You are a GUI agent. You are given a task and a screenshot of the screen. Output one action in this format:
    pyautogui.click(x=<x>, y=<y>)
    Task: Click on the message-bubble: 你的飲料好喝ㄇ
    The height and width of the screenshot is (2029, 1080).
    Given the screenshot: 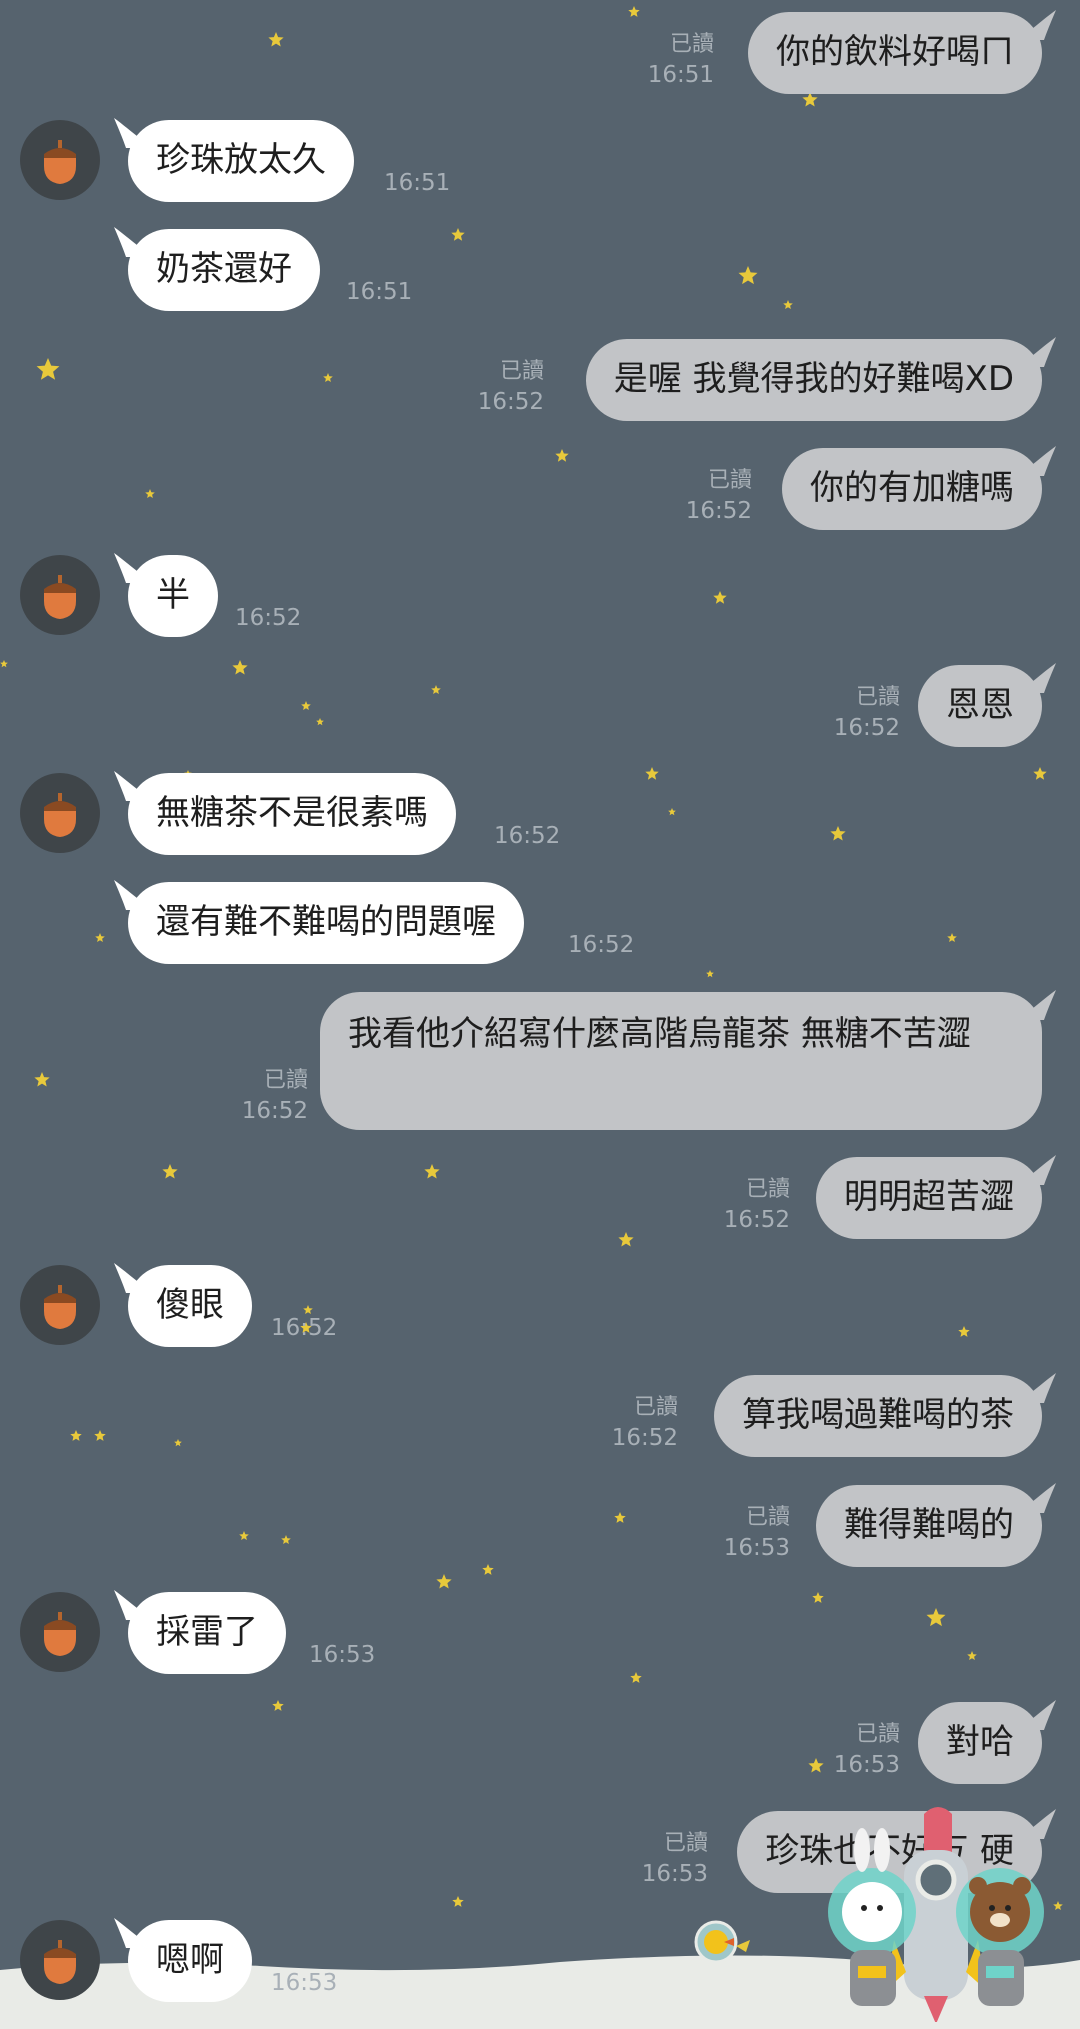 What is the action you would take?
    pyautogui.click(x=895, y=53)
    